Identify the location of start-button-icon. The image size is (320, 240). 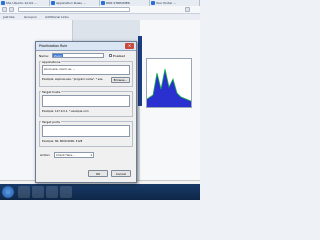
(8, 192).